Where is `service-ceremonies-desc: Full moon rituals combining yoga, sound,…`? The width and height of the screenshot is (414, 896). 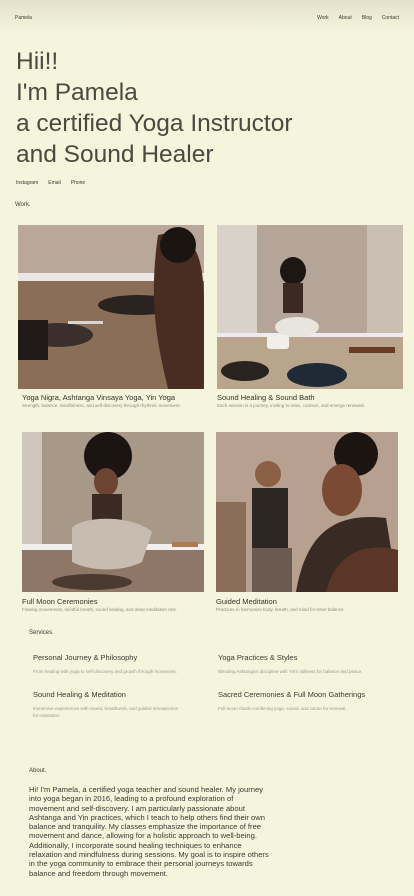 service-ceremonies-desc: Full moon rituals combining yoga, sound,… is located at coordinates (282, 708).